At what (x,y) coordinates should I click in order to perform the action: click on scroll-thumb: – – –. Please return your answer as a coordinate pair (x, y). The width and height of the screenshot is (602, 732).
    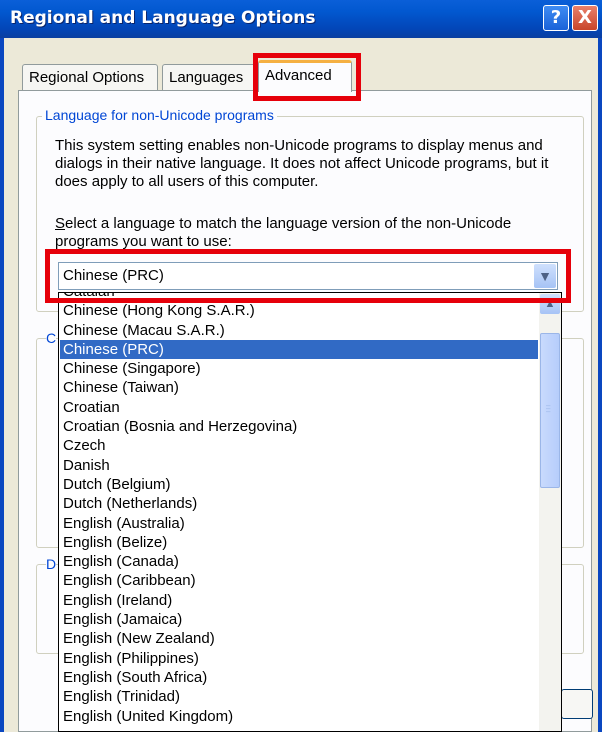
    Looking at the image, I should click on (550, 410).